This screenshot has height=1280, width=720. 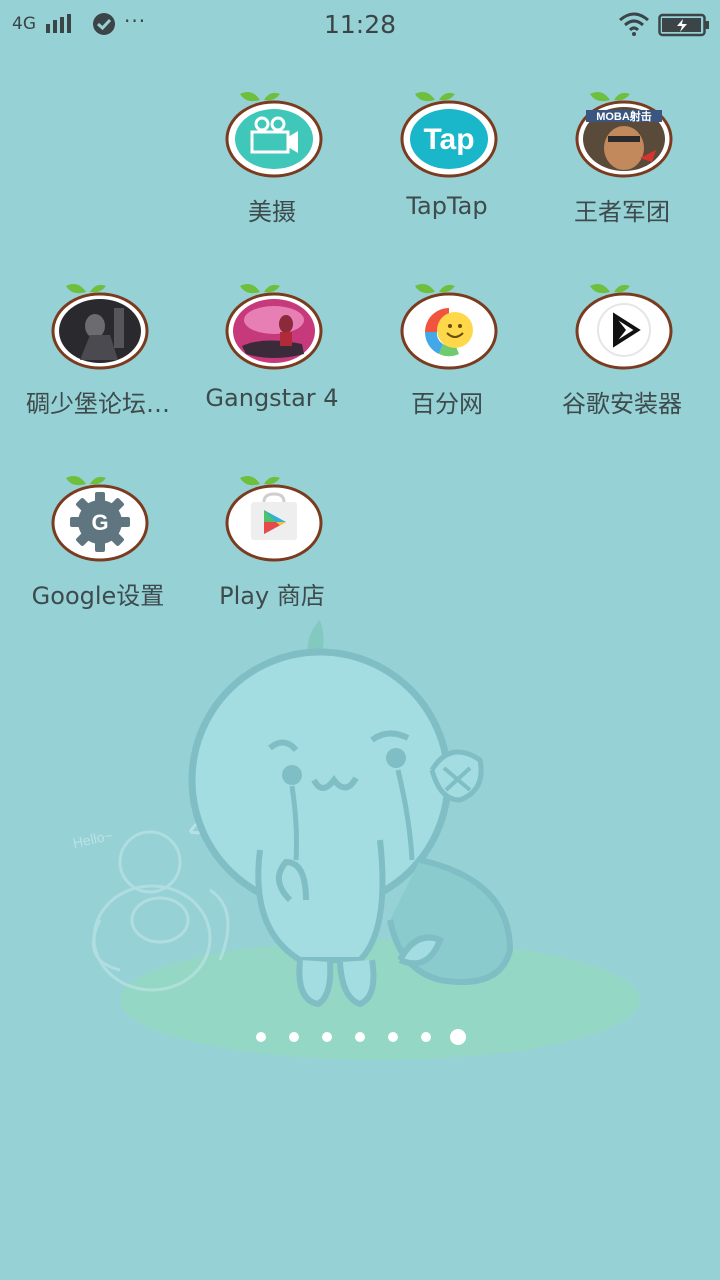 I want to click on smiley-icon, so click(x=449, y=327).